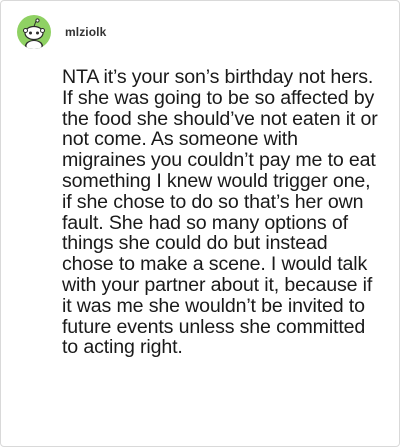 The width and height of the screenshot is (400, 447). Describe the element at coordinates (61, 32) in the screenshot. I see `comment-header: mlziolk` at that location.